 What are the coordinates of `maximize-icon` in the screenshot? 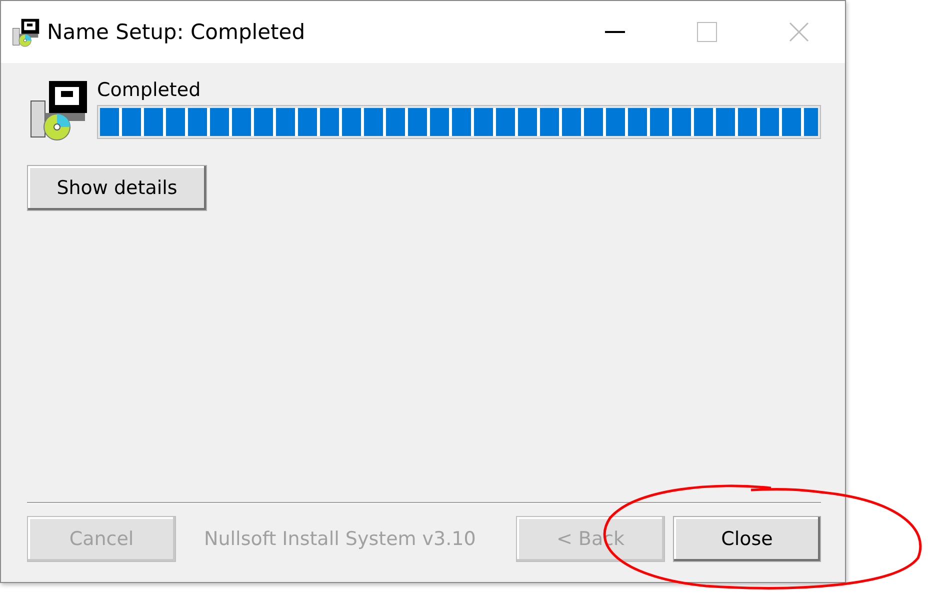 It's located at (707, 32).